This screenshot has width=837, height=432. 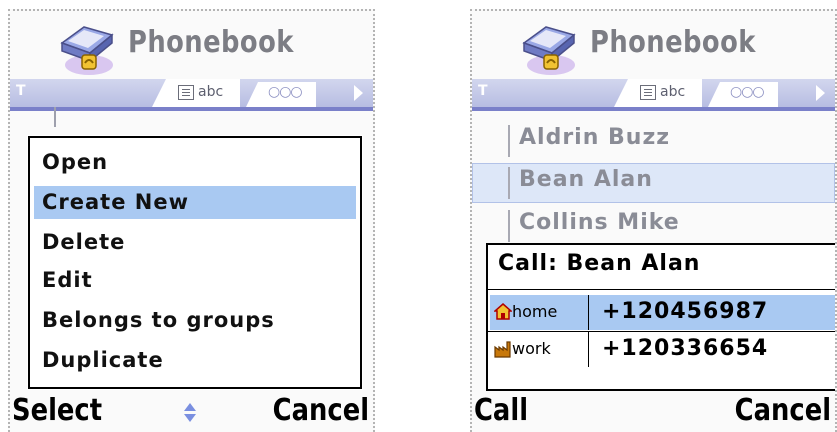 I want to click on menu-item-edit: Edit, so click(x=195, y=280).